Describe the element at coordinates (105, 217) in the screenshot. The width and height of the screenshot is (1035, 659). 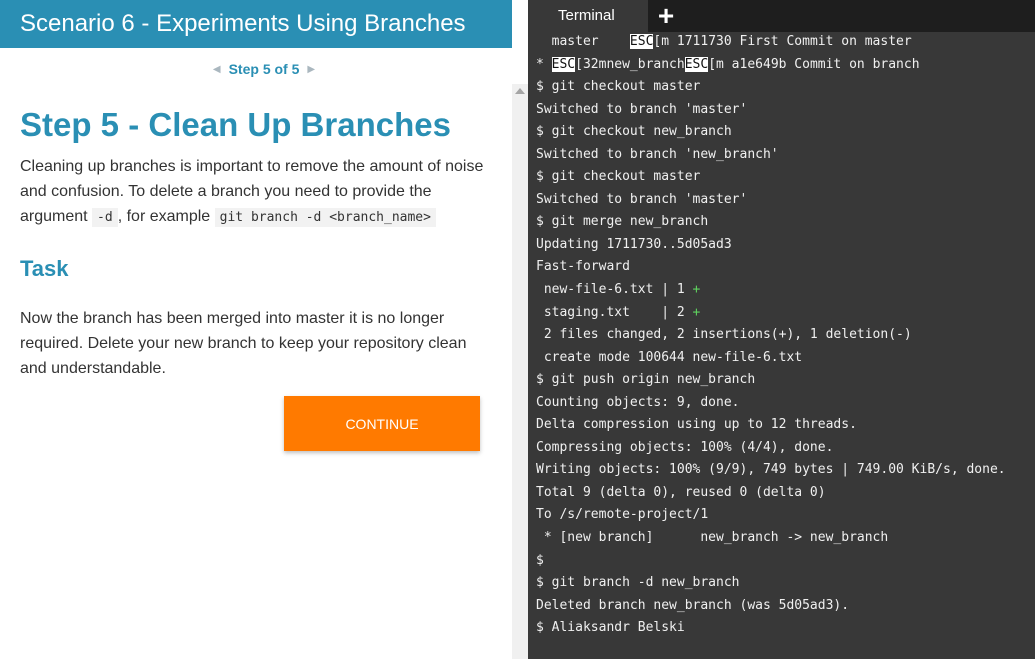
I see `flag-code: -d` at that location.